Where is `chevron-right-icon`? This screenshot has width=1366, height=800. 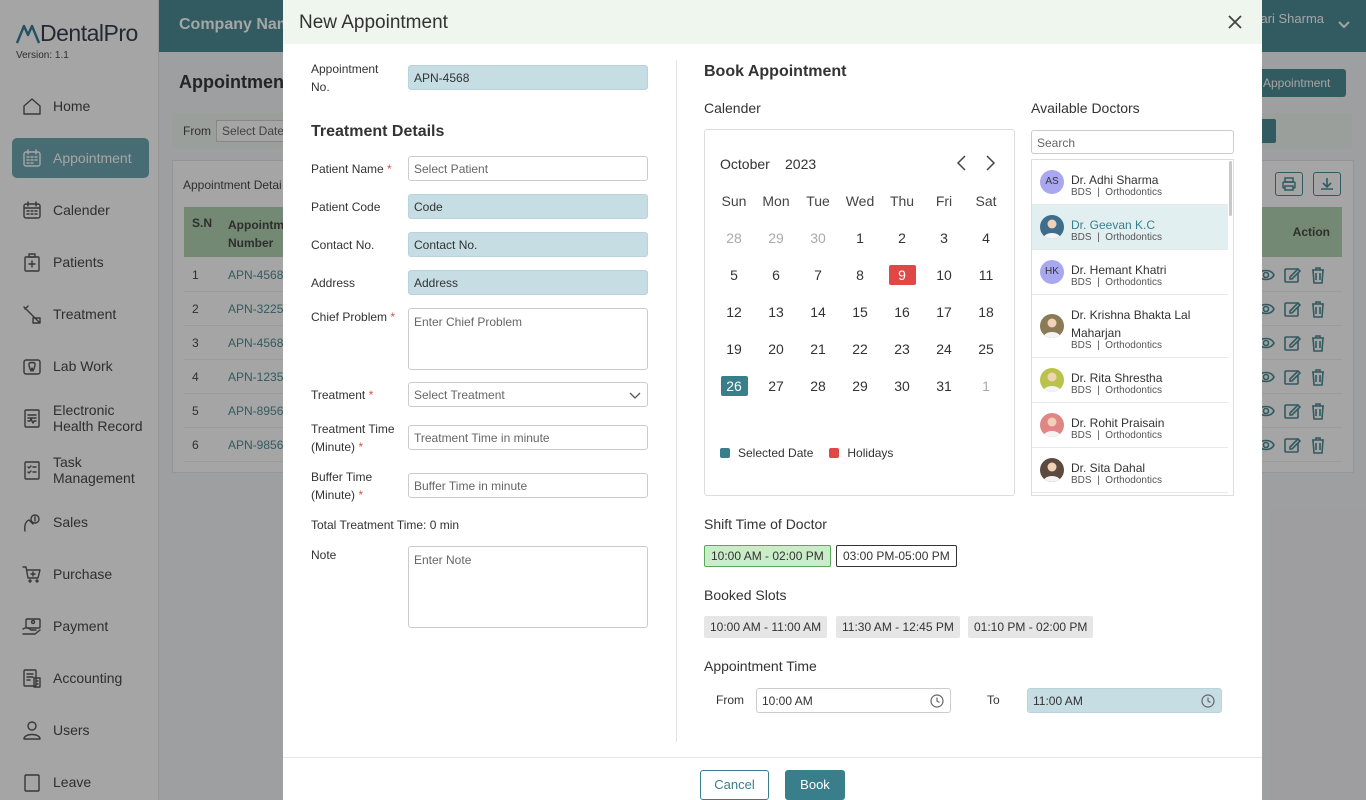 chevron-right-icon is located at coordinates (990, 163).